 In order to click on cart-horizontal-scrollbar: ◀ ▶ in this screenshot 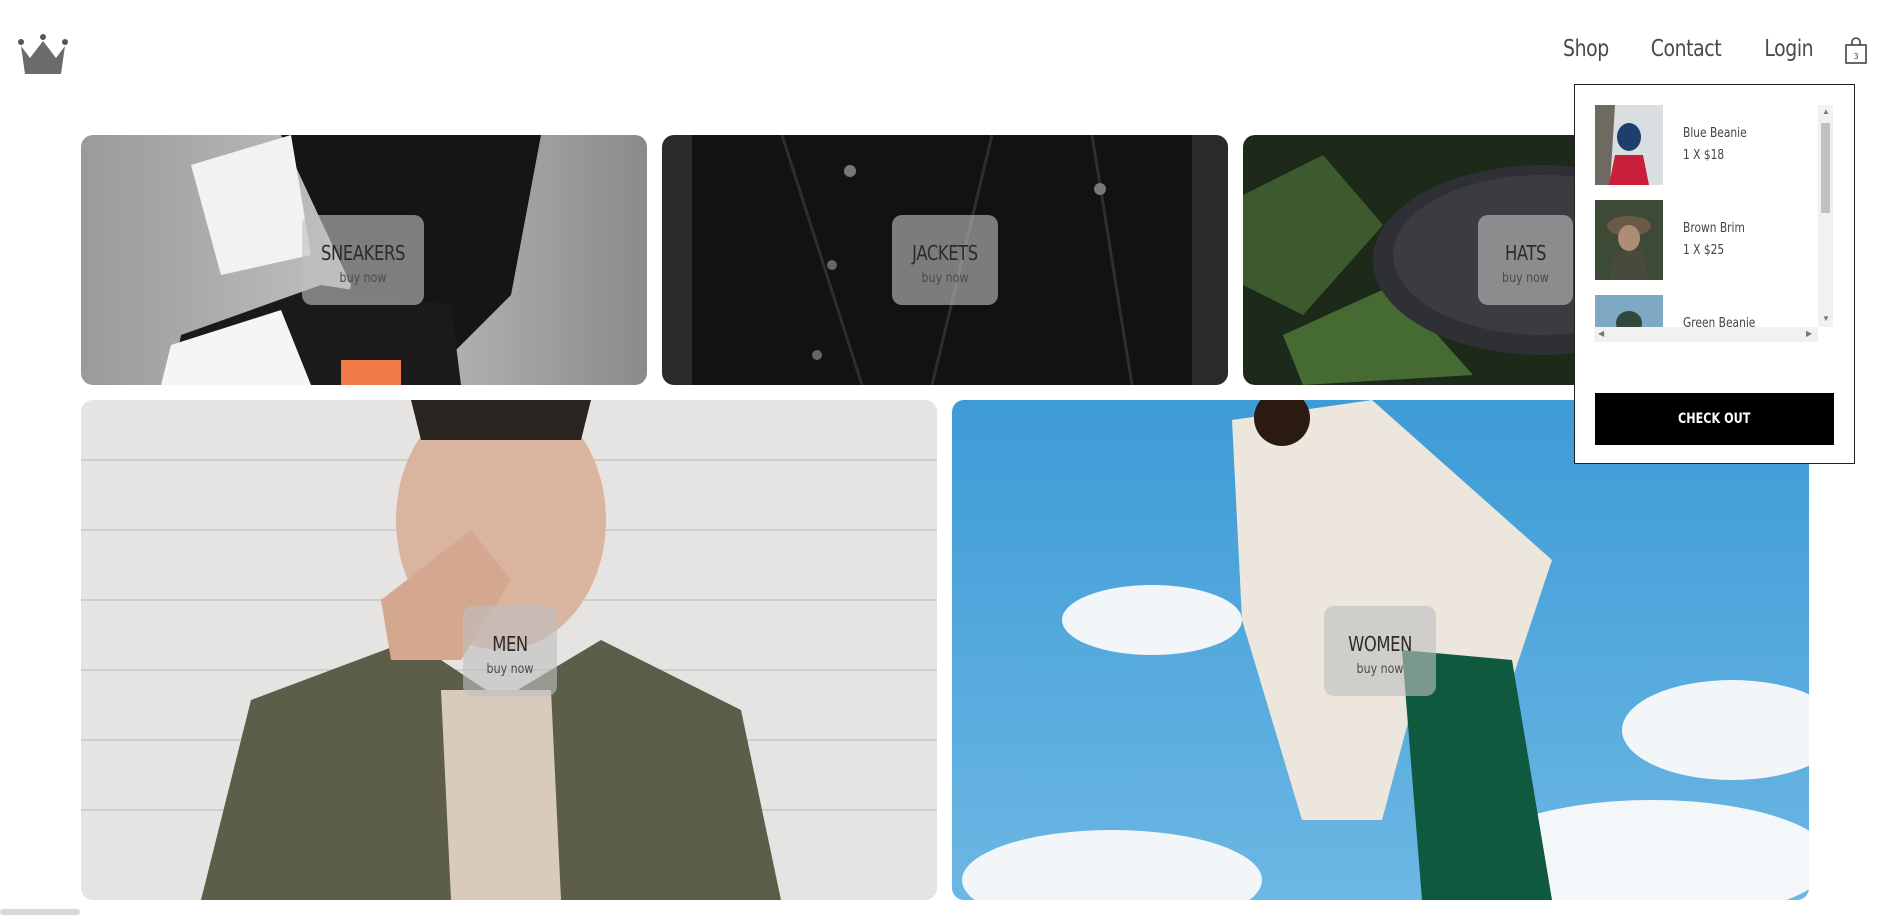, I will do `click(1706, 334)`.